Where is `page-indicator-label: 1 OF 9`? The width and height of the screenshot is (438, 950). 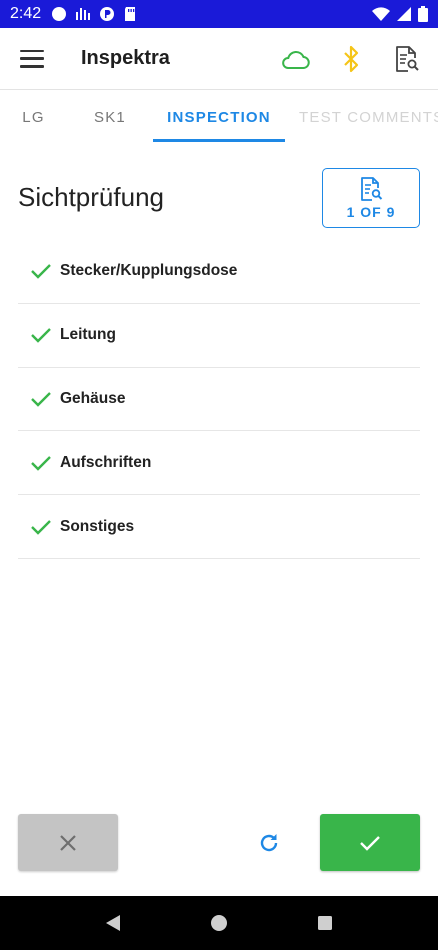
page-indicator-label: 1 OF 9 is located at coordinates (371, 212).